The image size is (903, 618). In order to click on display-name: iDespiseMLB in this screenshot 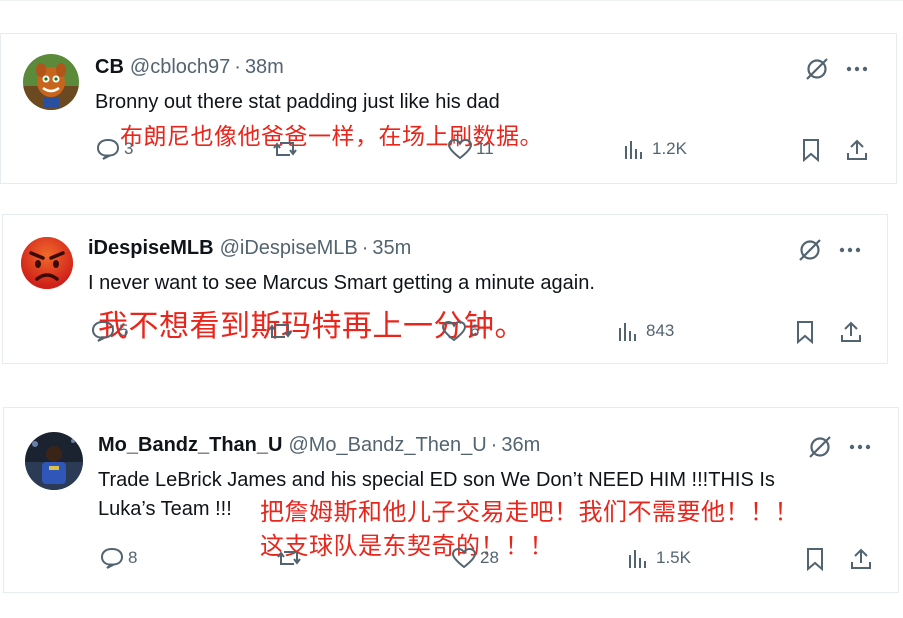, I will do `click(151, 248)`.